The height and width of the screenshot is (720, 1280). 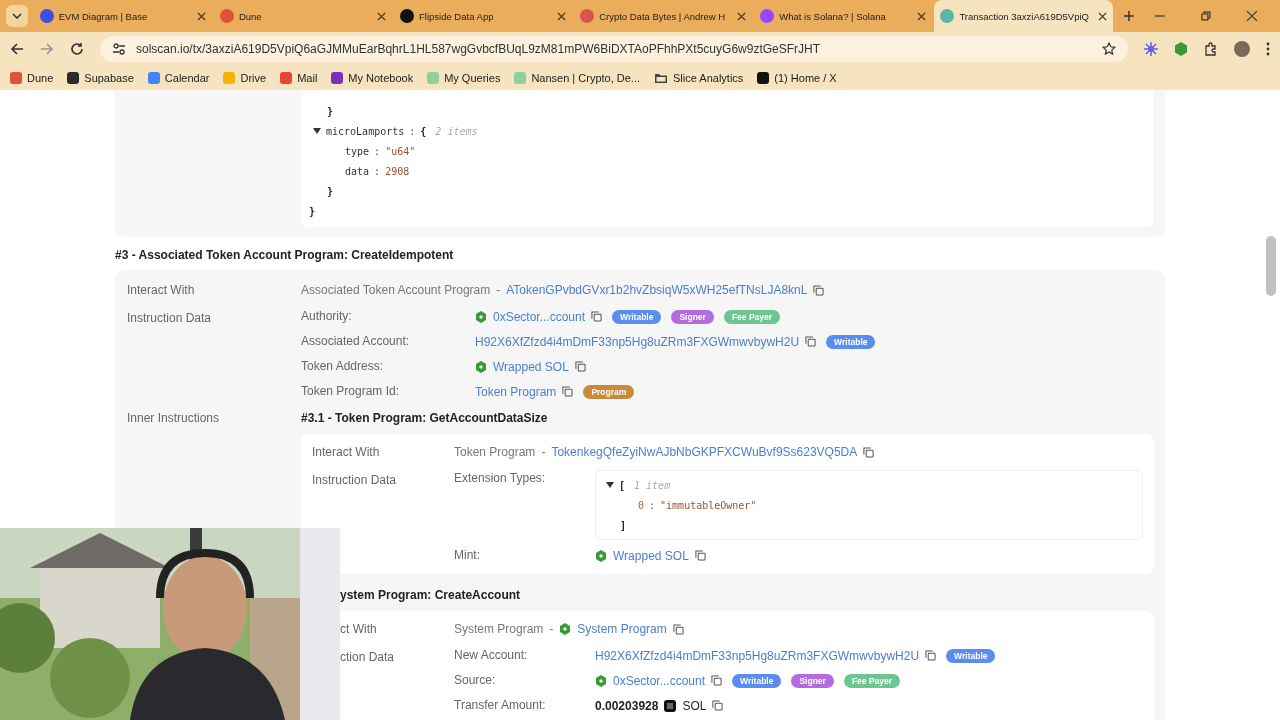 What do you see at coordinates (491, 655) in the screenshot?
I see `field-label: New Account:` at bounding box center [491, 655].